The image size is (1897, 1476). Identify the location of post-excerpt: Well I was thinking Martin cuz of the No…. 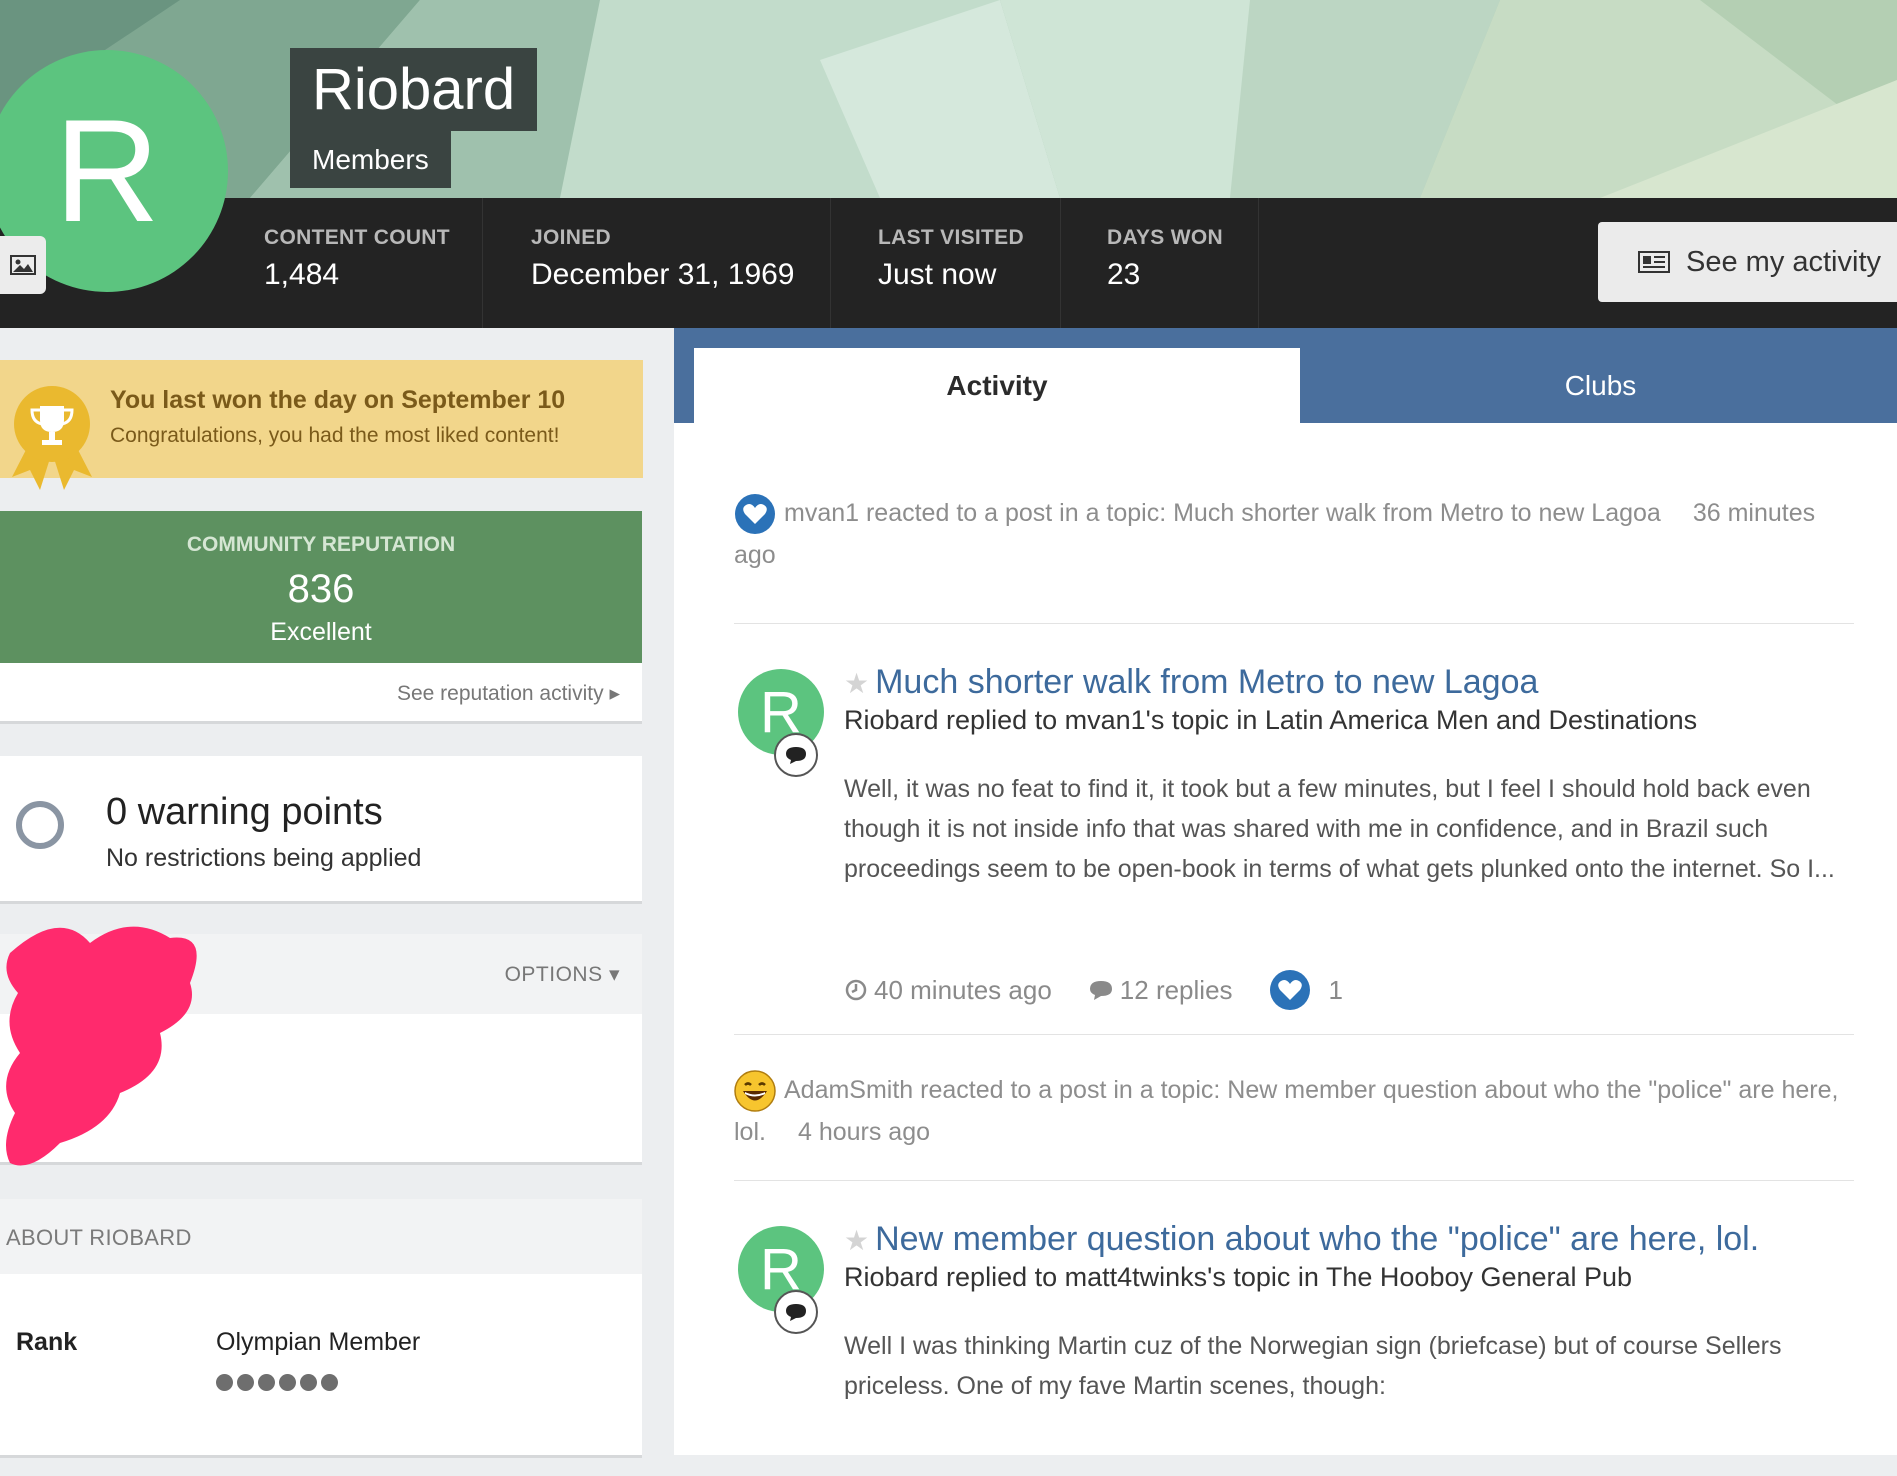
(1313, 1366).